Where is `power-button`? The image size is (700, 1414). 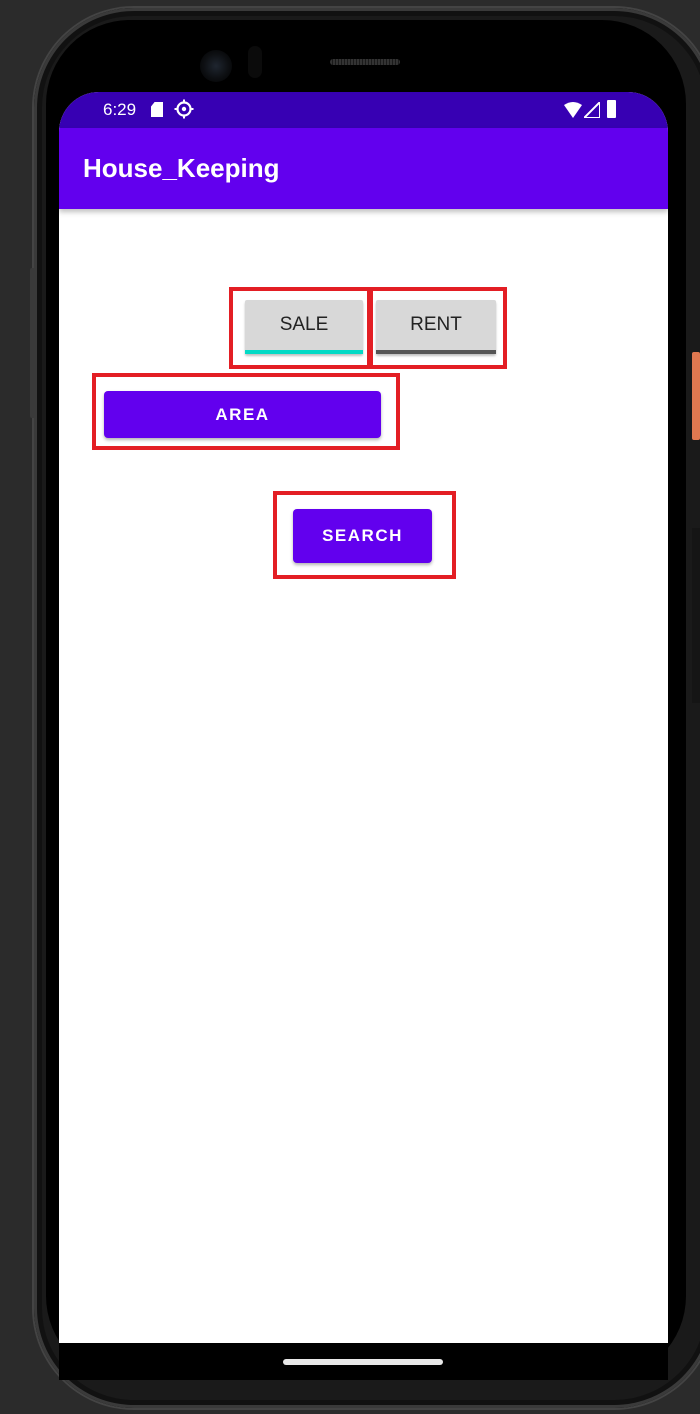
power-button is located at coordinates (696, 396).